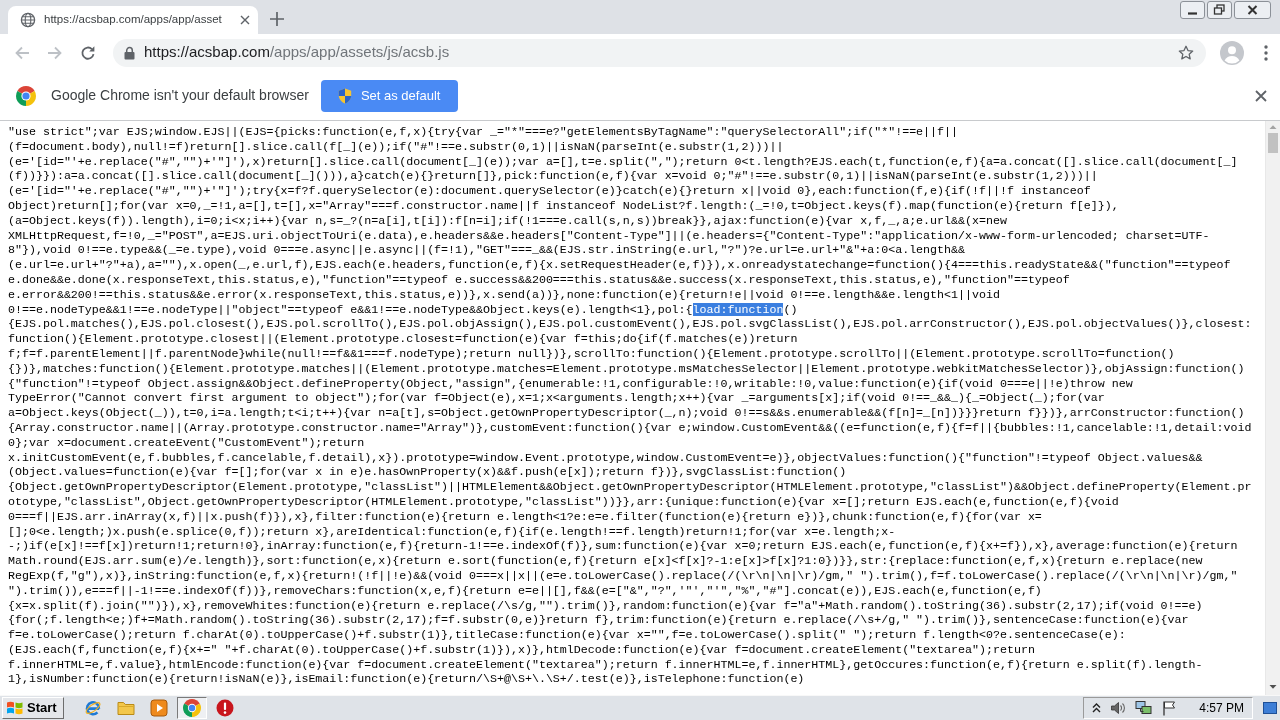  Describe the element at coordinates (606, 606) in the screenshot. I see `code-line: {x=x.split(f).join("")}),x},removeWhites:function(e){return e.replace(/\s/g,"").trim()},random:function(e){var f="a"+Math.random().toString(36).substr(2,17);if(void 0!==e)` at that location.